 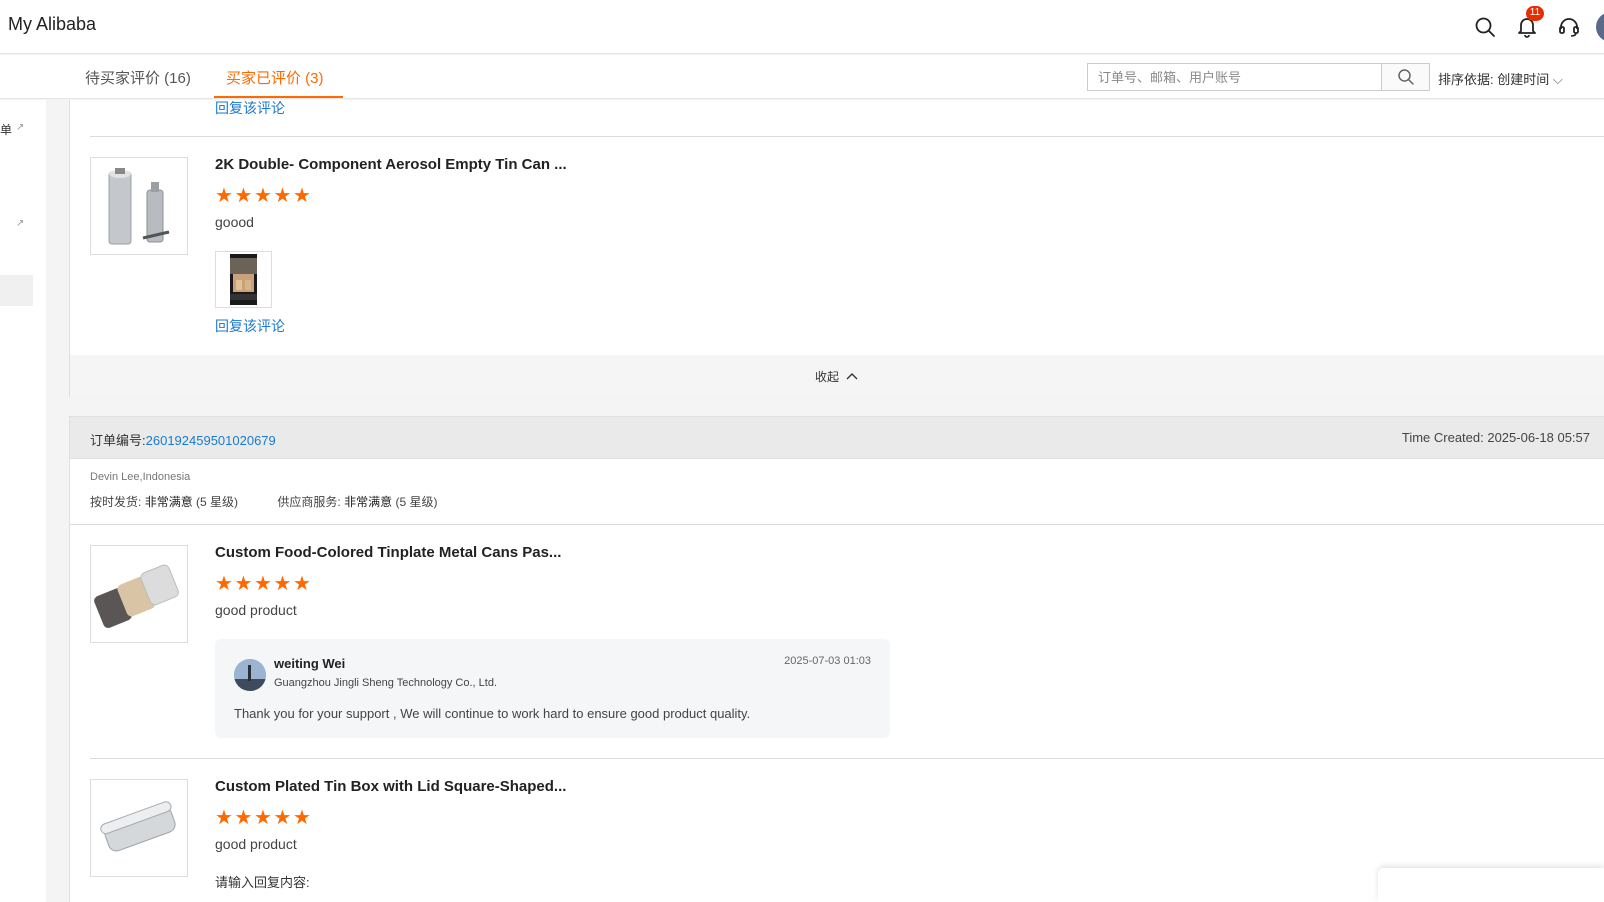 I want to click on supplier-avatar, so click(x=250, y=675).